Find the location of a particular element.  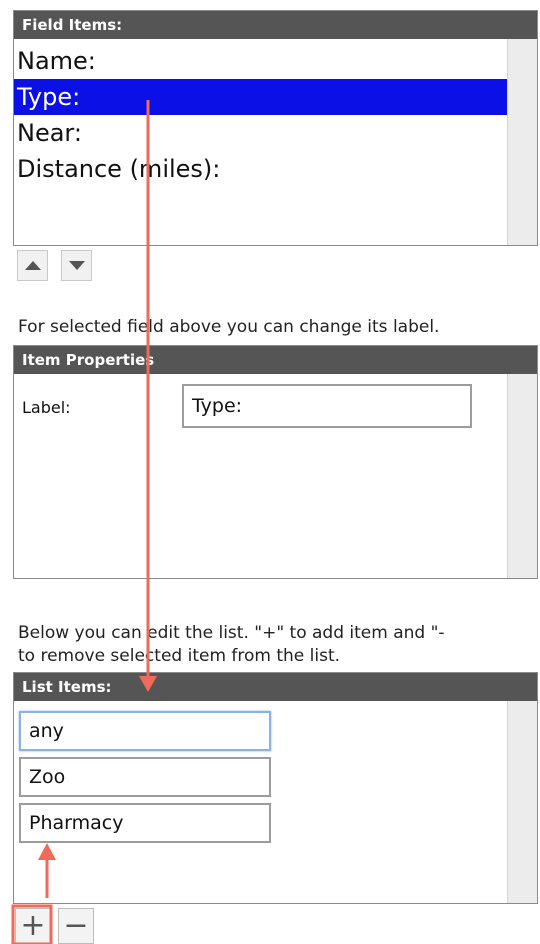

item-properties-scrollbar is located at coordinates (522, 476).